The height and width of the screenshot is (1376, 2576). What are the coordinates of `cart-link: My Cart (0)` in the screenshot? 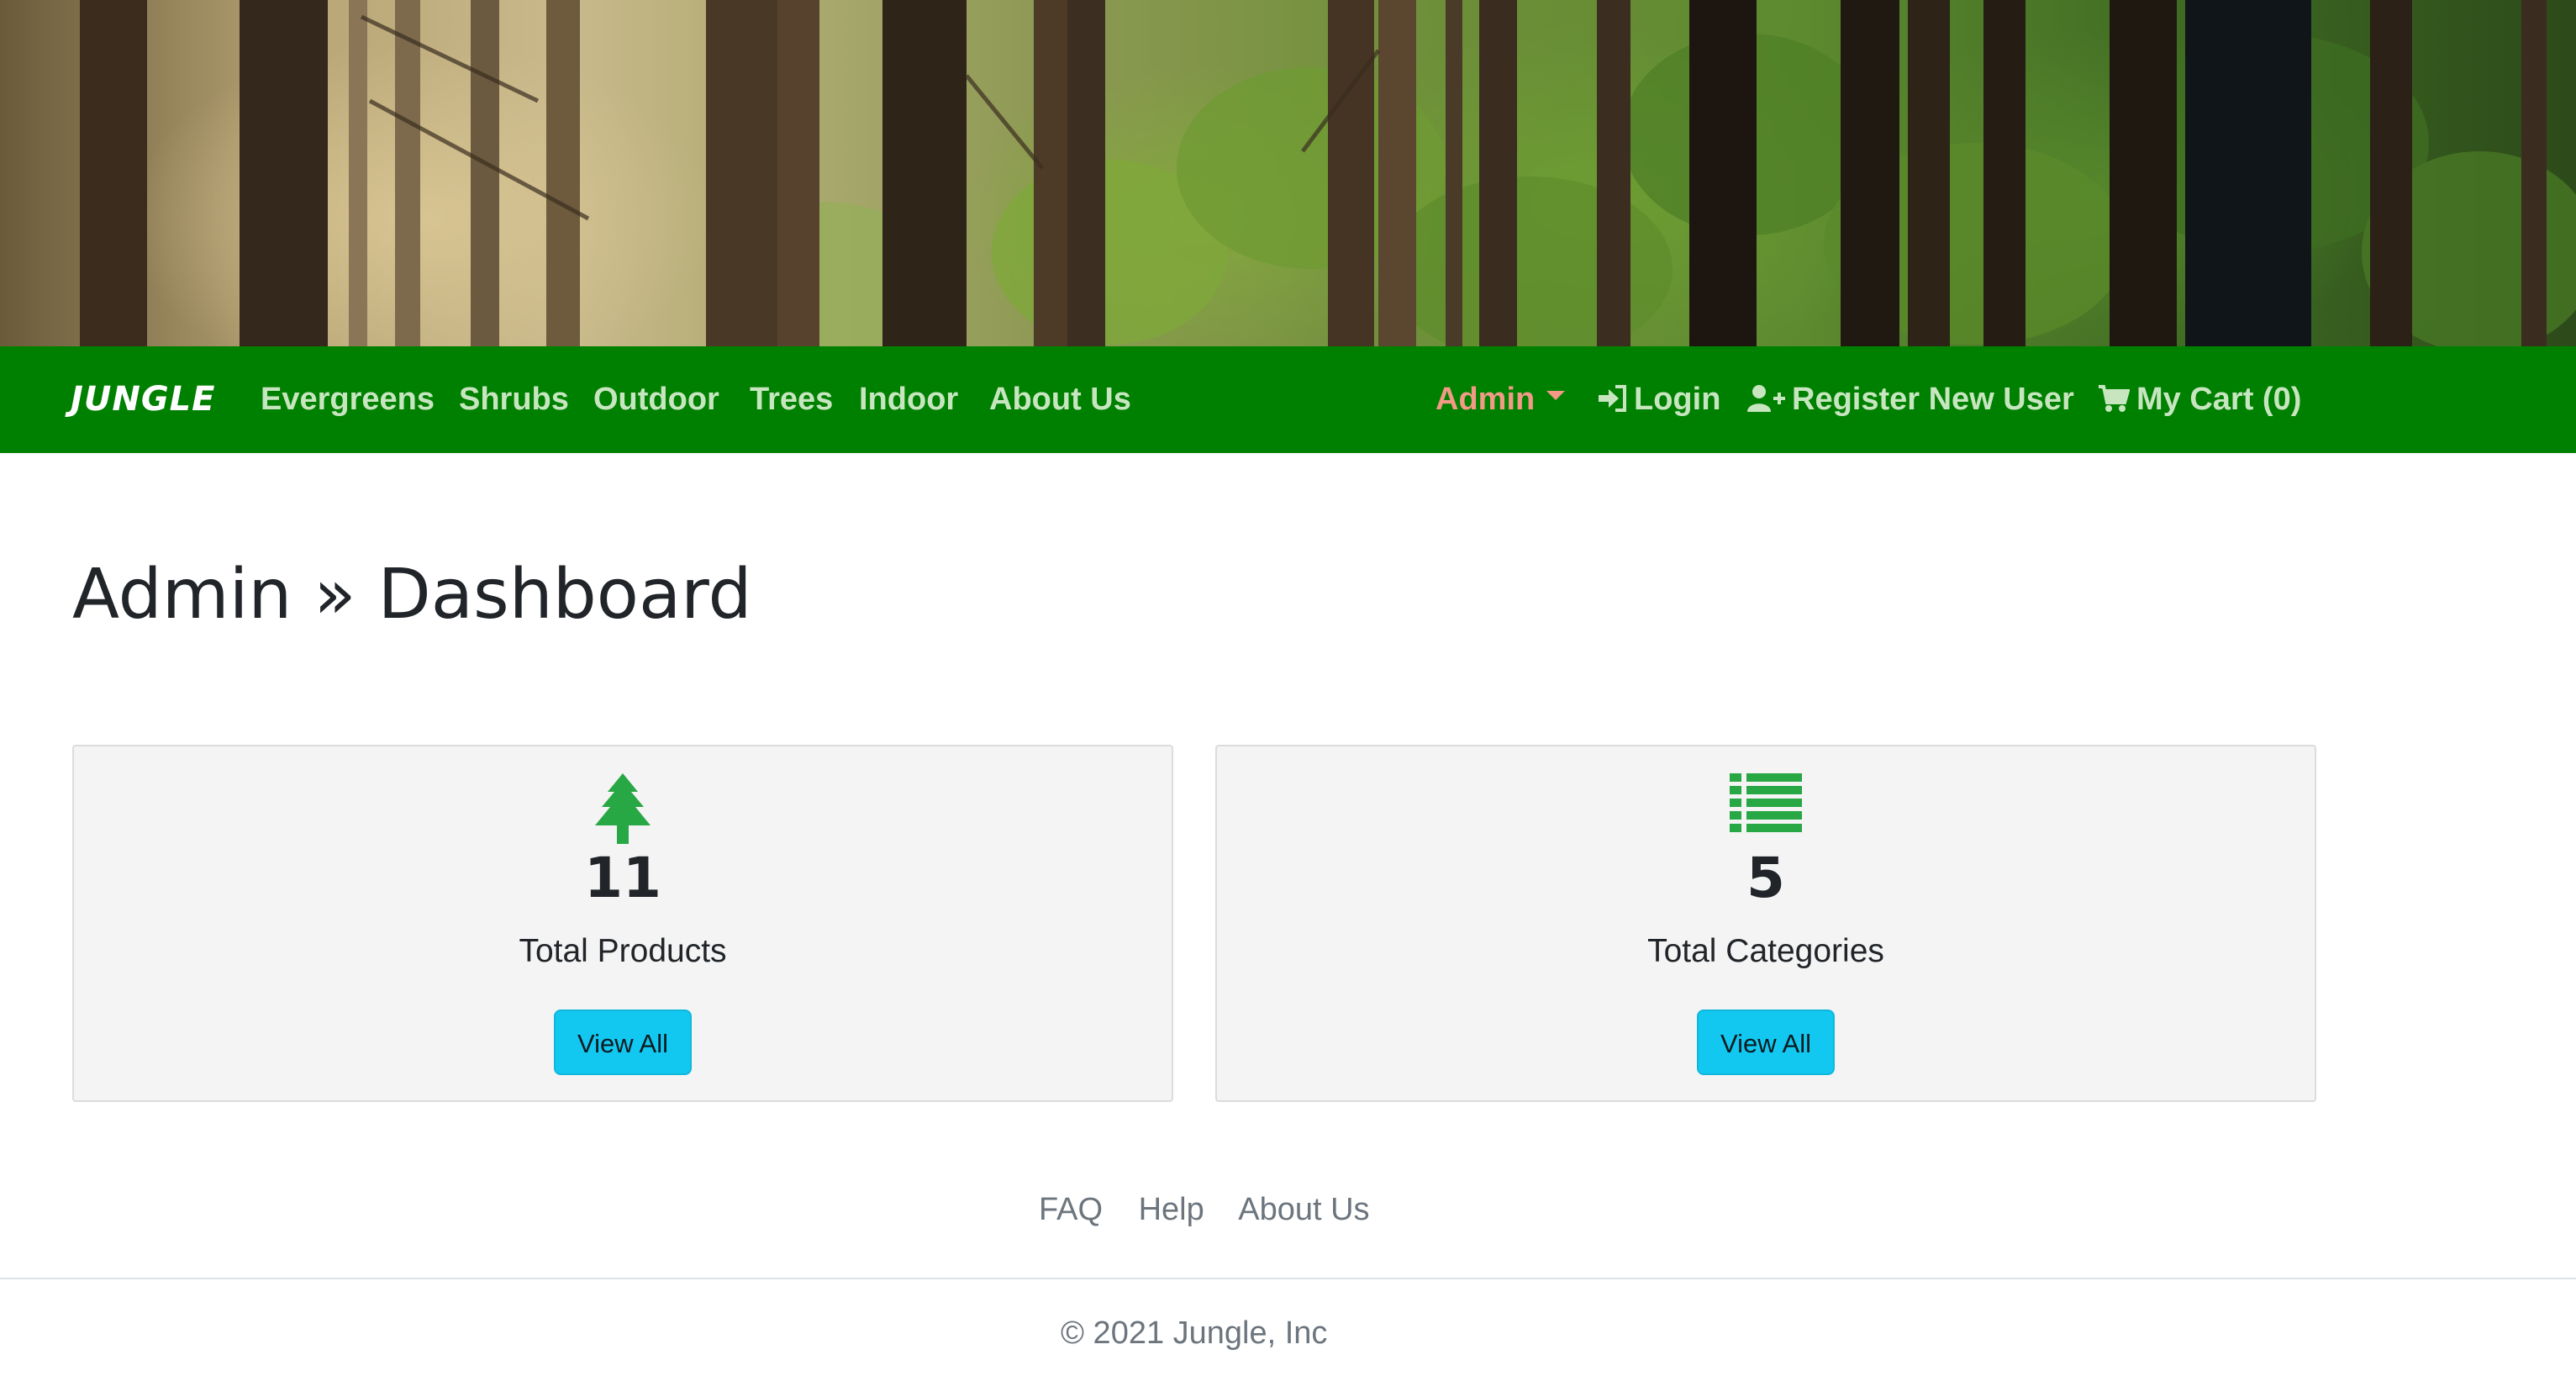 It's located at (2199, 400).